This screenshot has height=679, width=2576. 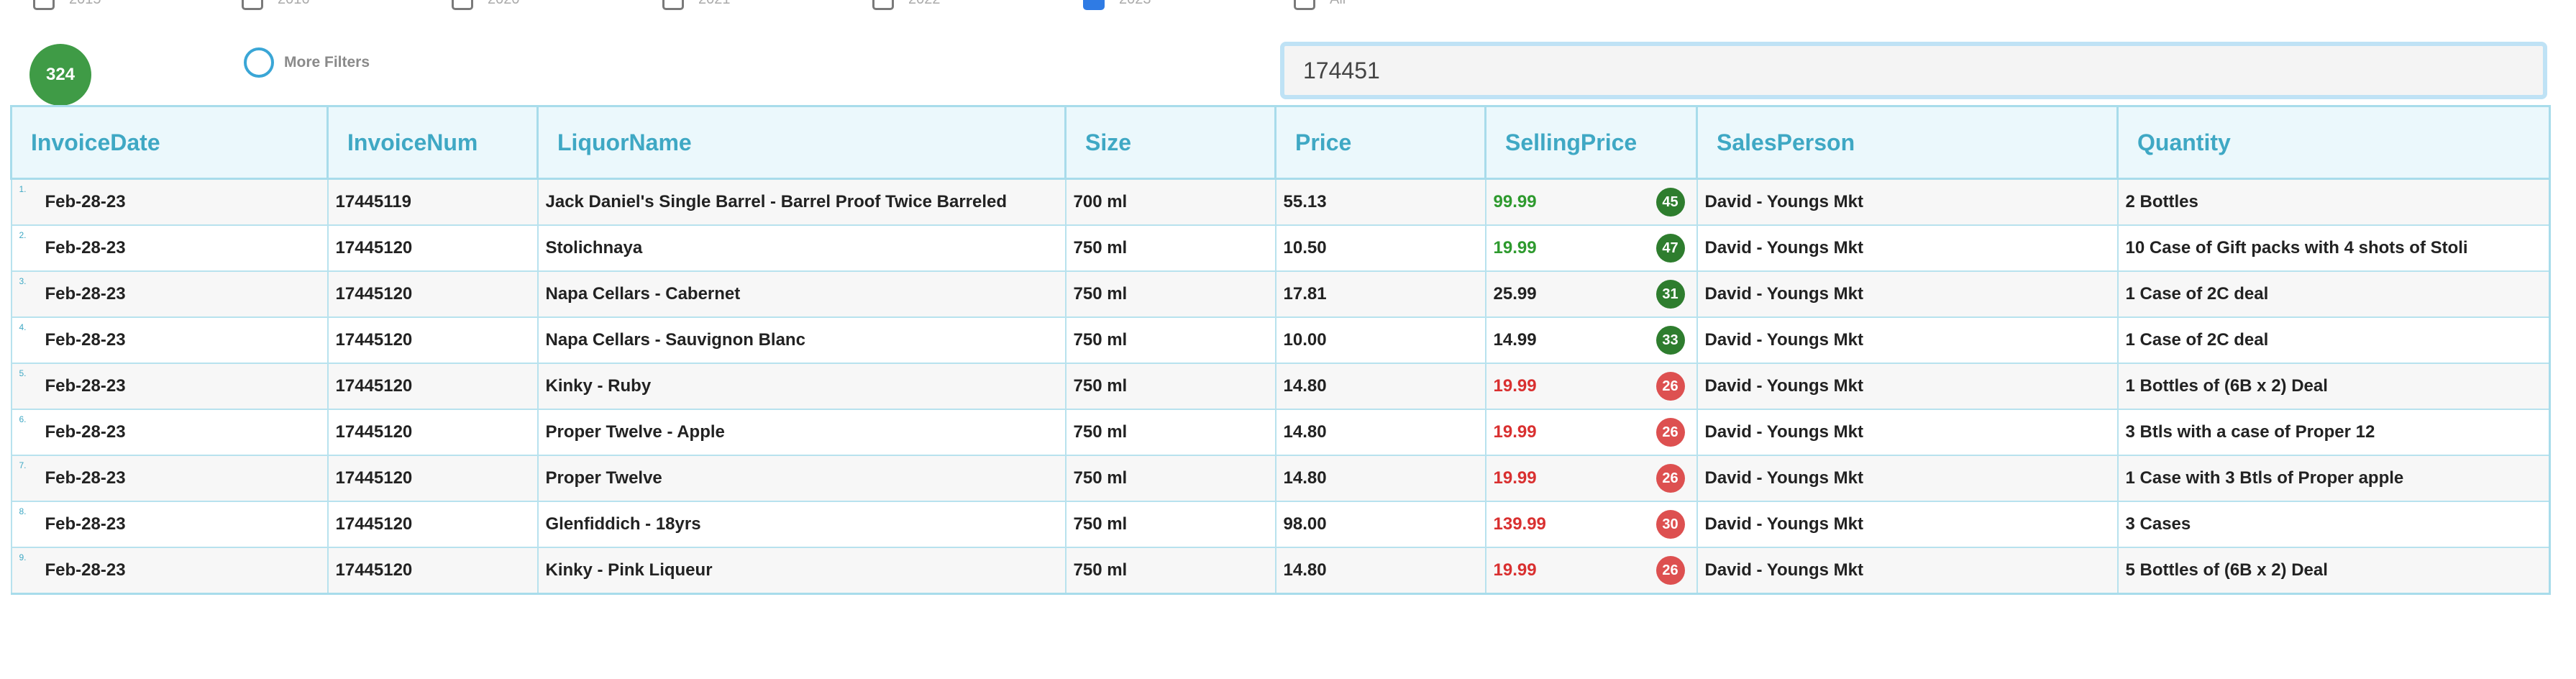 What do you see at coordinates (169, 571) in the screenshot?
I see `cell-invoice-date: 9. Feb-28-23` at bounding box center [169, 571].